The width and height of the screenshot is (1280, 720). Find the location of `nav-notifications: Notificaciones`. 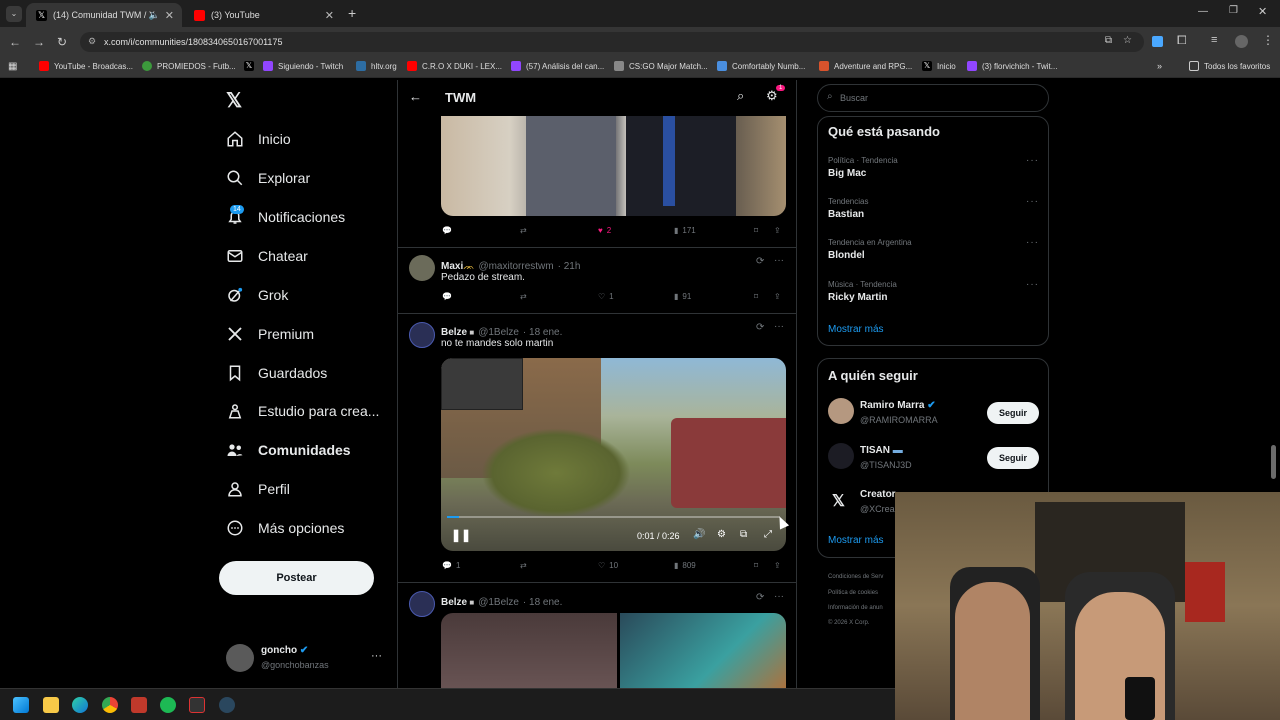

nav-notifications: Notificaciones is located at coordinates (285, 217).